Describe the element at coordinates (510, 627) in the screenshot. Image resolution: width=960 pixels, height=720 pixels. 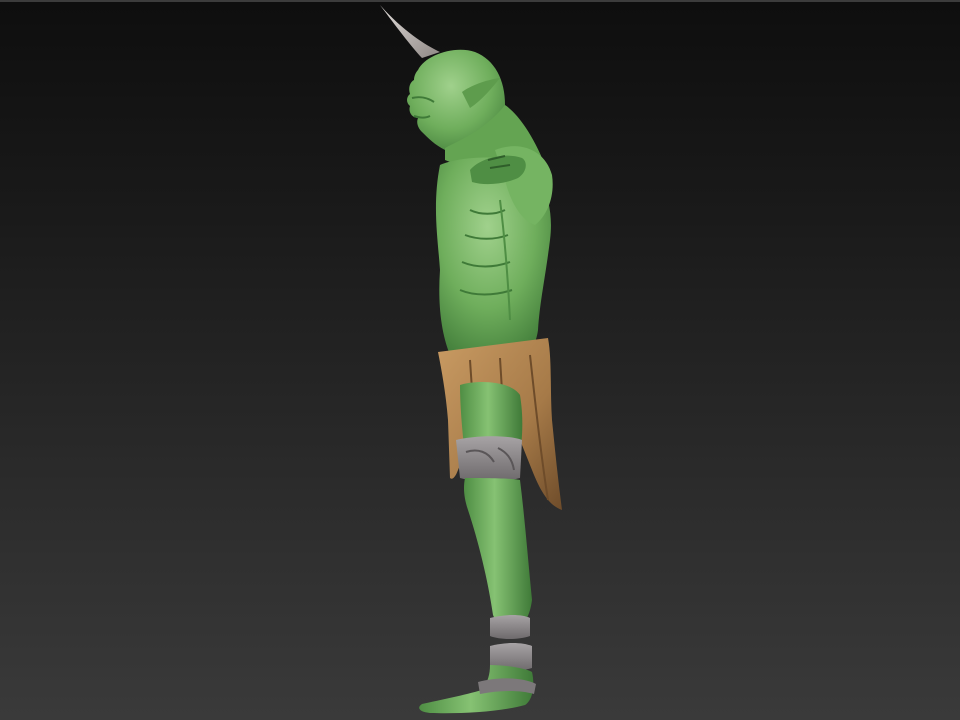
I see `ankle-strap-upper` at that location.